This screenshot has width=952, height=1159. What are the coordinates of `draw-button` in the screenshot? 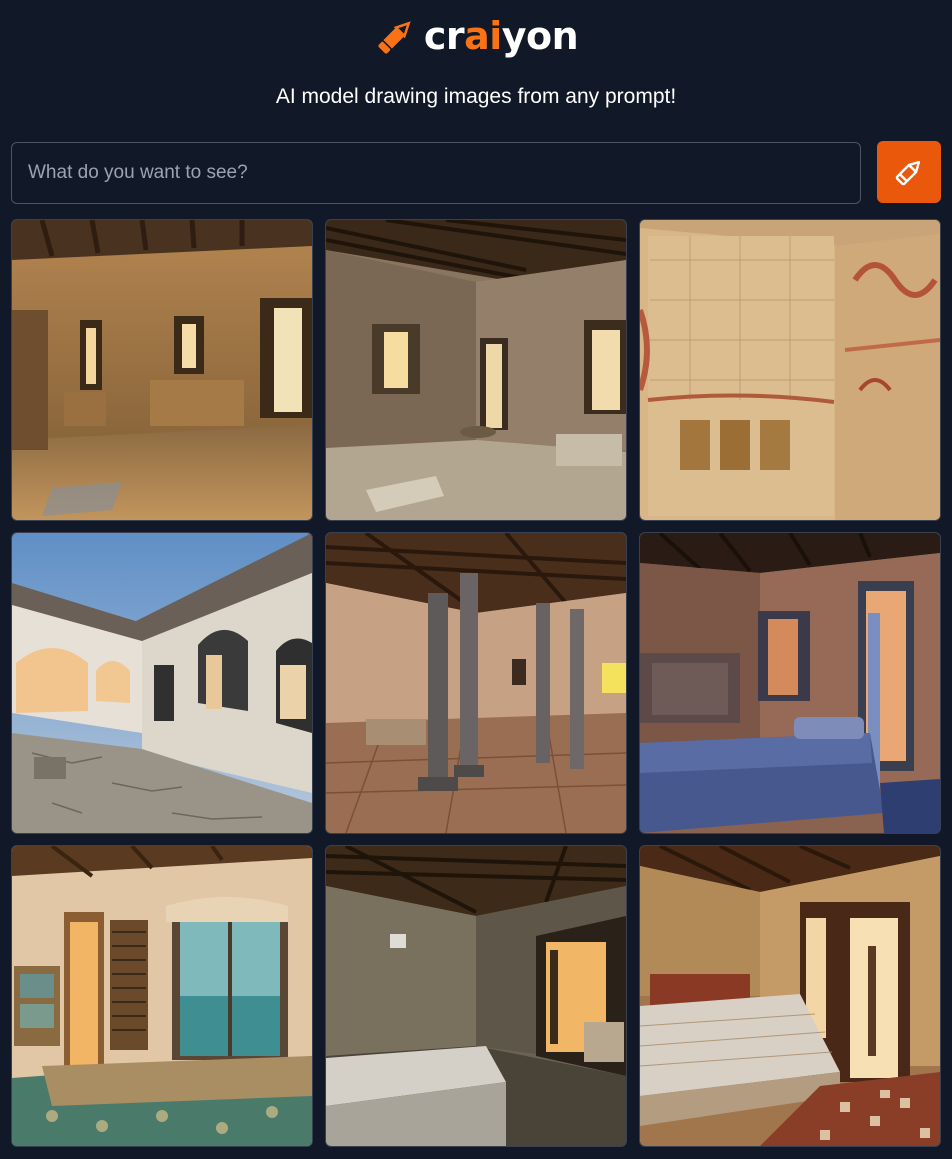 It's located at (909, 172).